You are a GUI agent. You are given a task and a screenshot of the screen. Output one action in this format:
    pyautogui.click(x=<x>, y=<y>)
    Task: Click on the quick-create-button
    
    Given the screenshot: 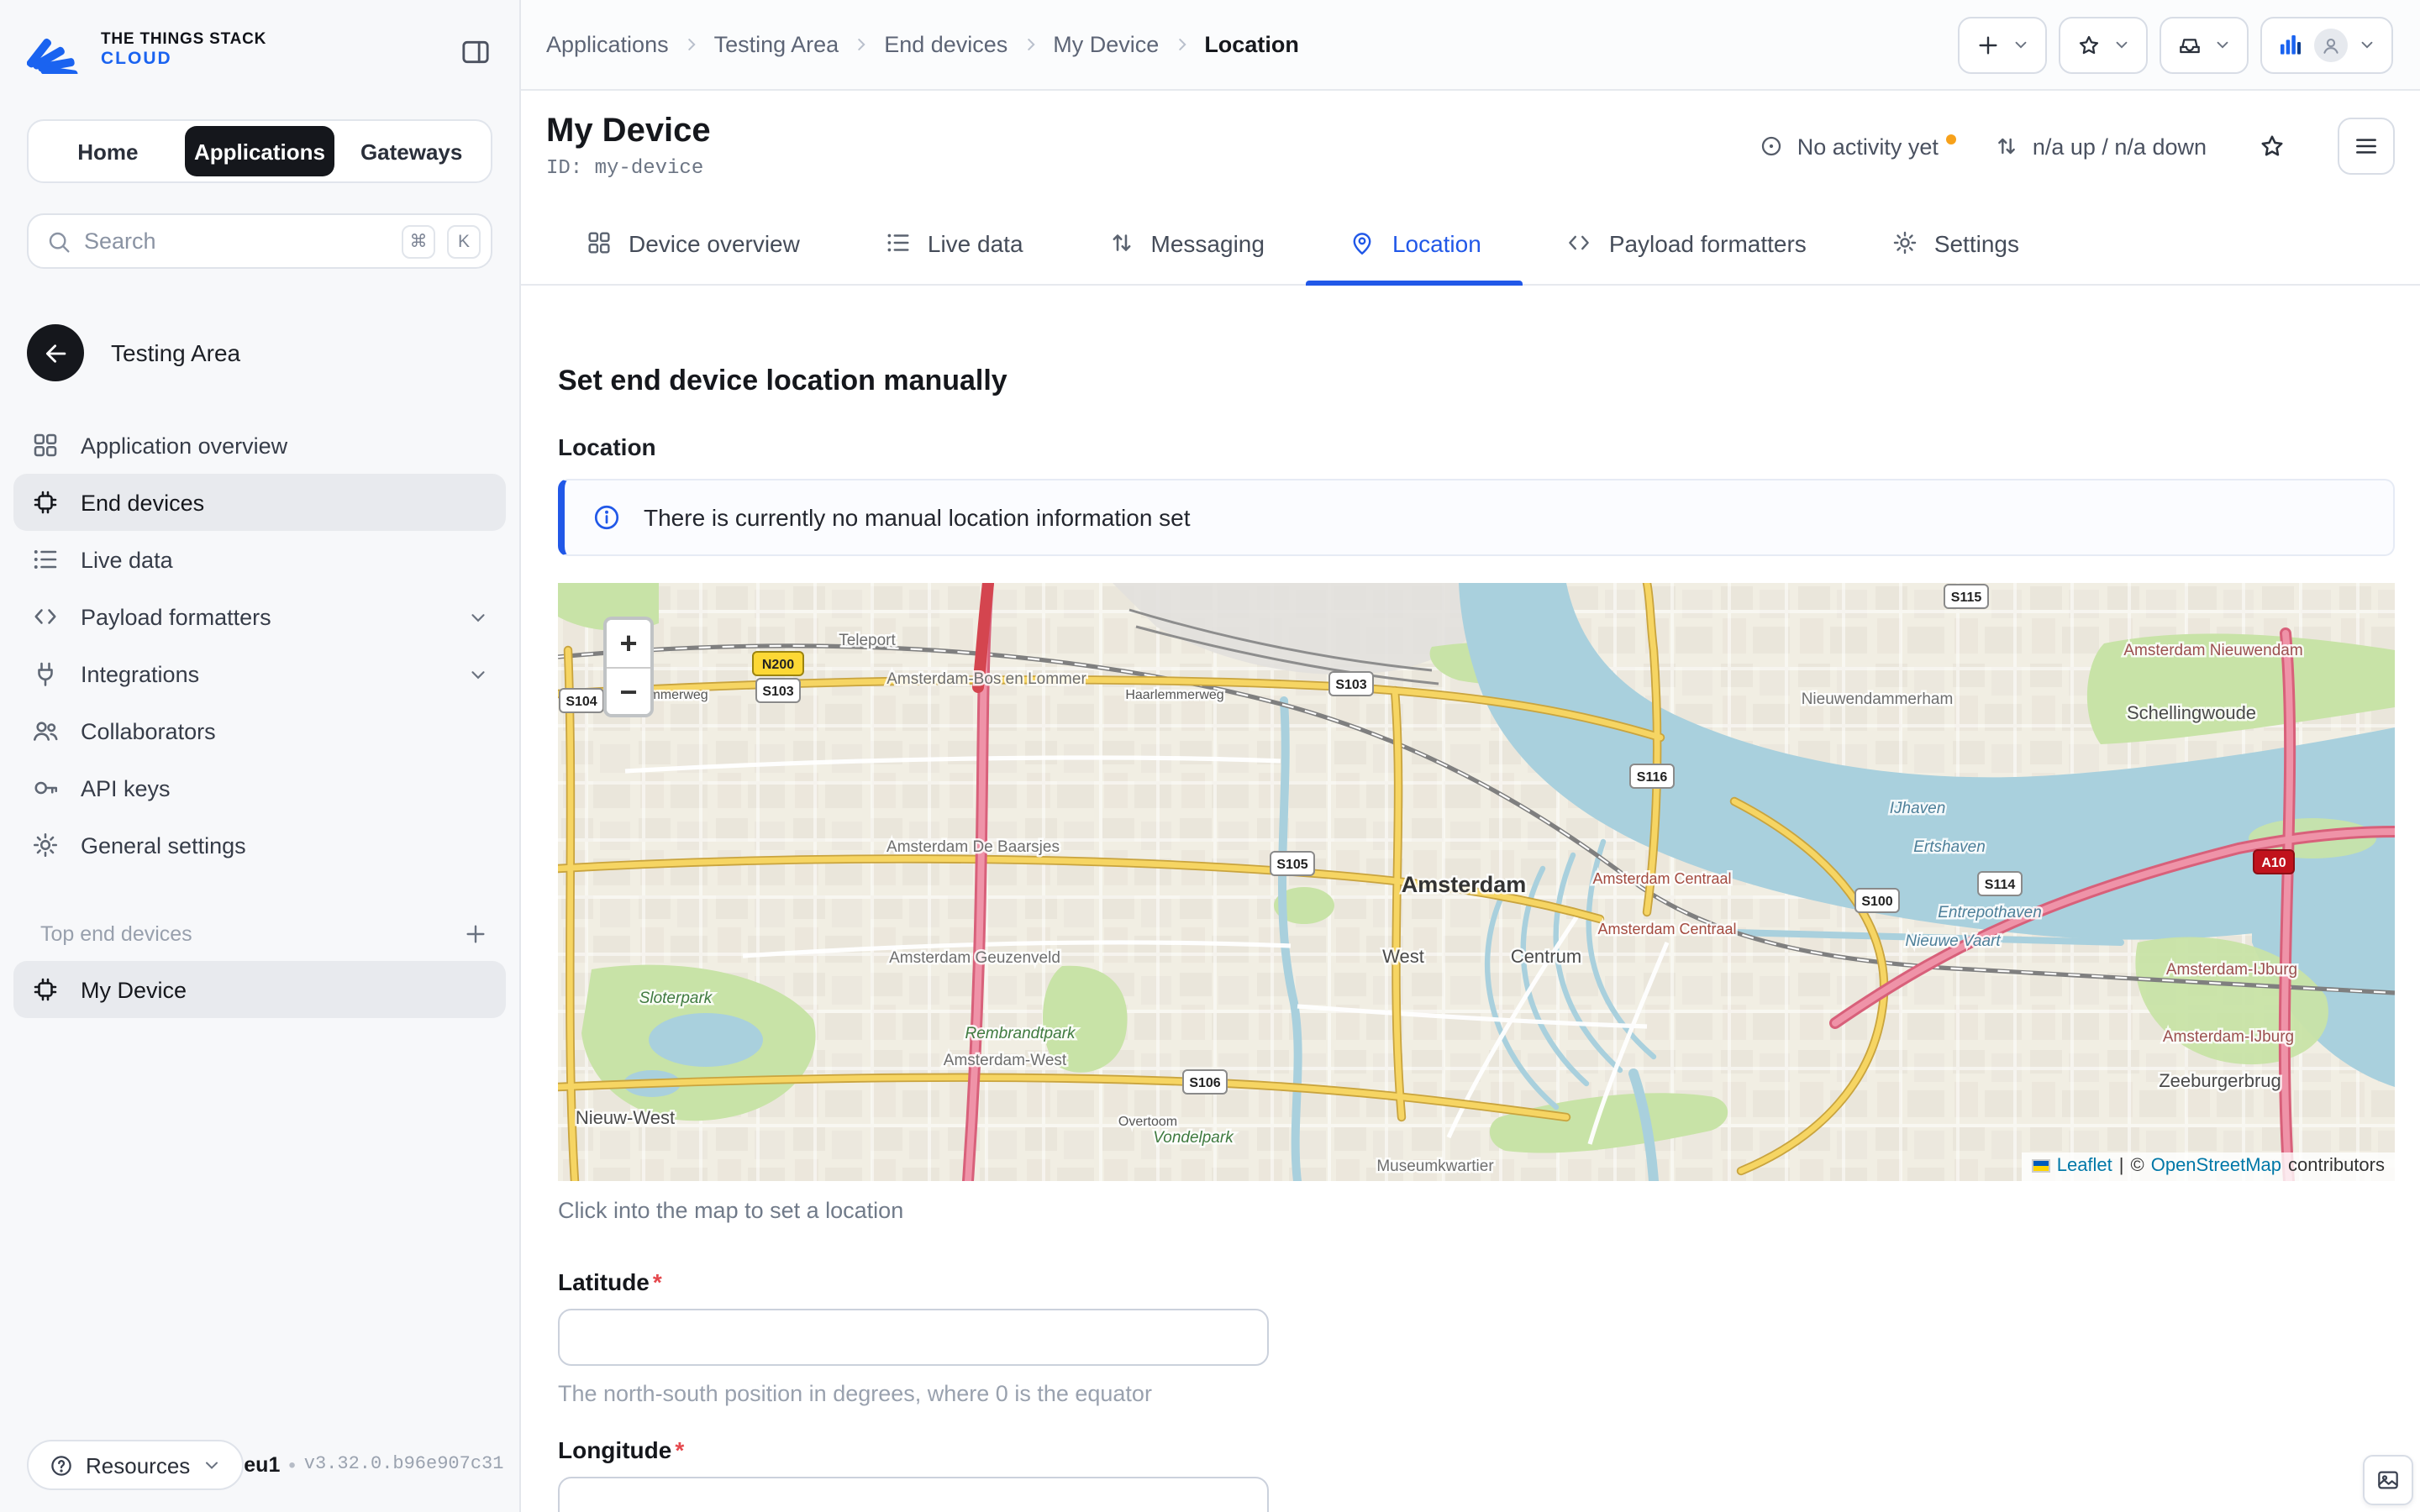 What is the action you would take?
    pyautogui.click(x=2002, y=44)
    